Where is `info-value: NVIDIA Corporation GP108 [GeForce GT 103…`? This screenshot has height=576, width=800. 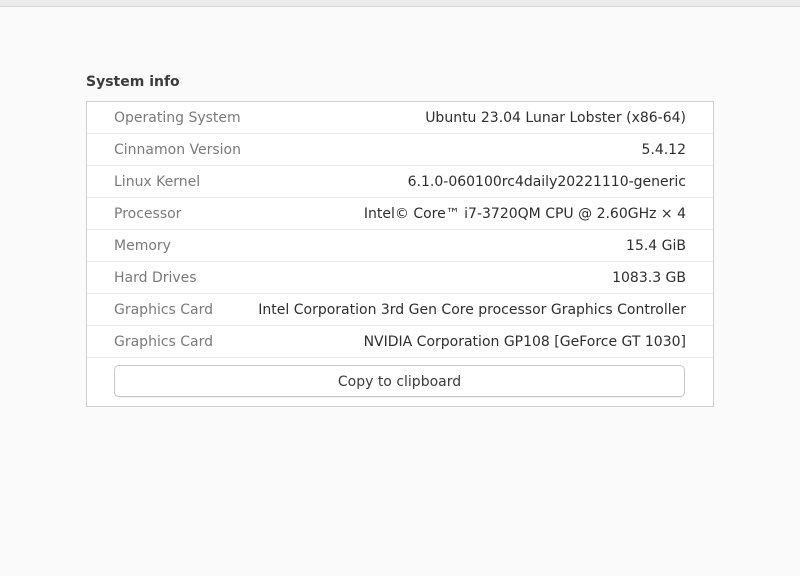
info-value: NVIDIA Corporation GP108 [GeForce GT 103… is located at coordinates (524, 342).